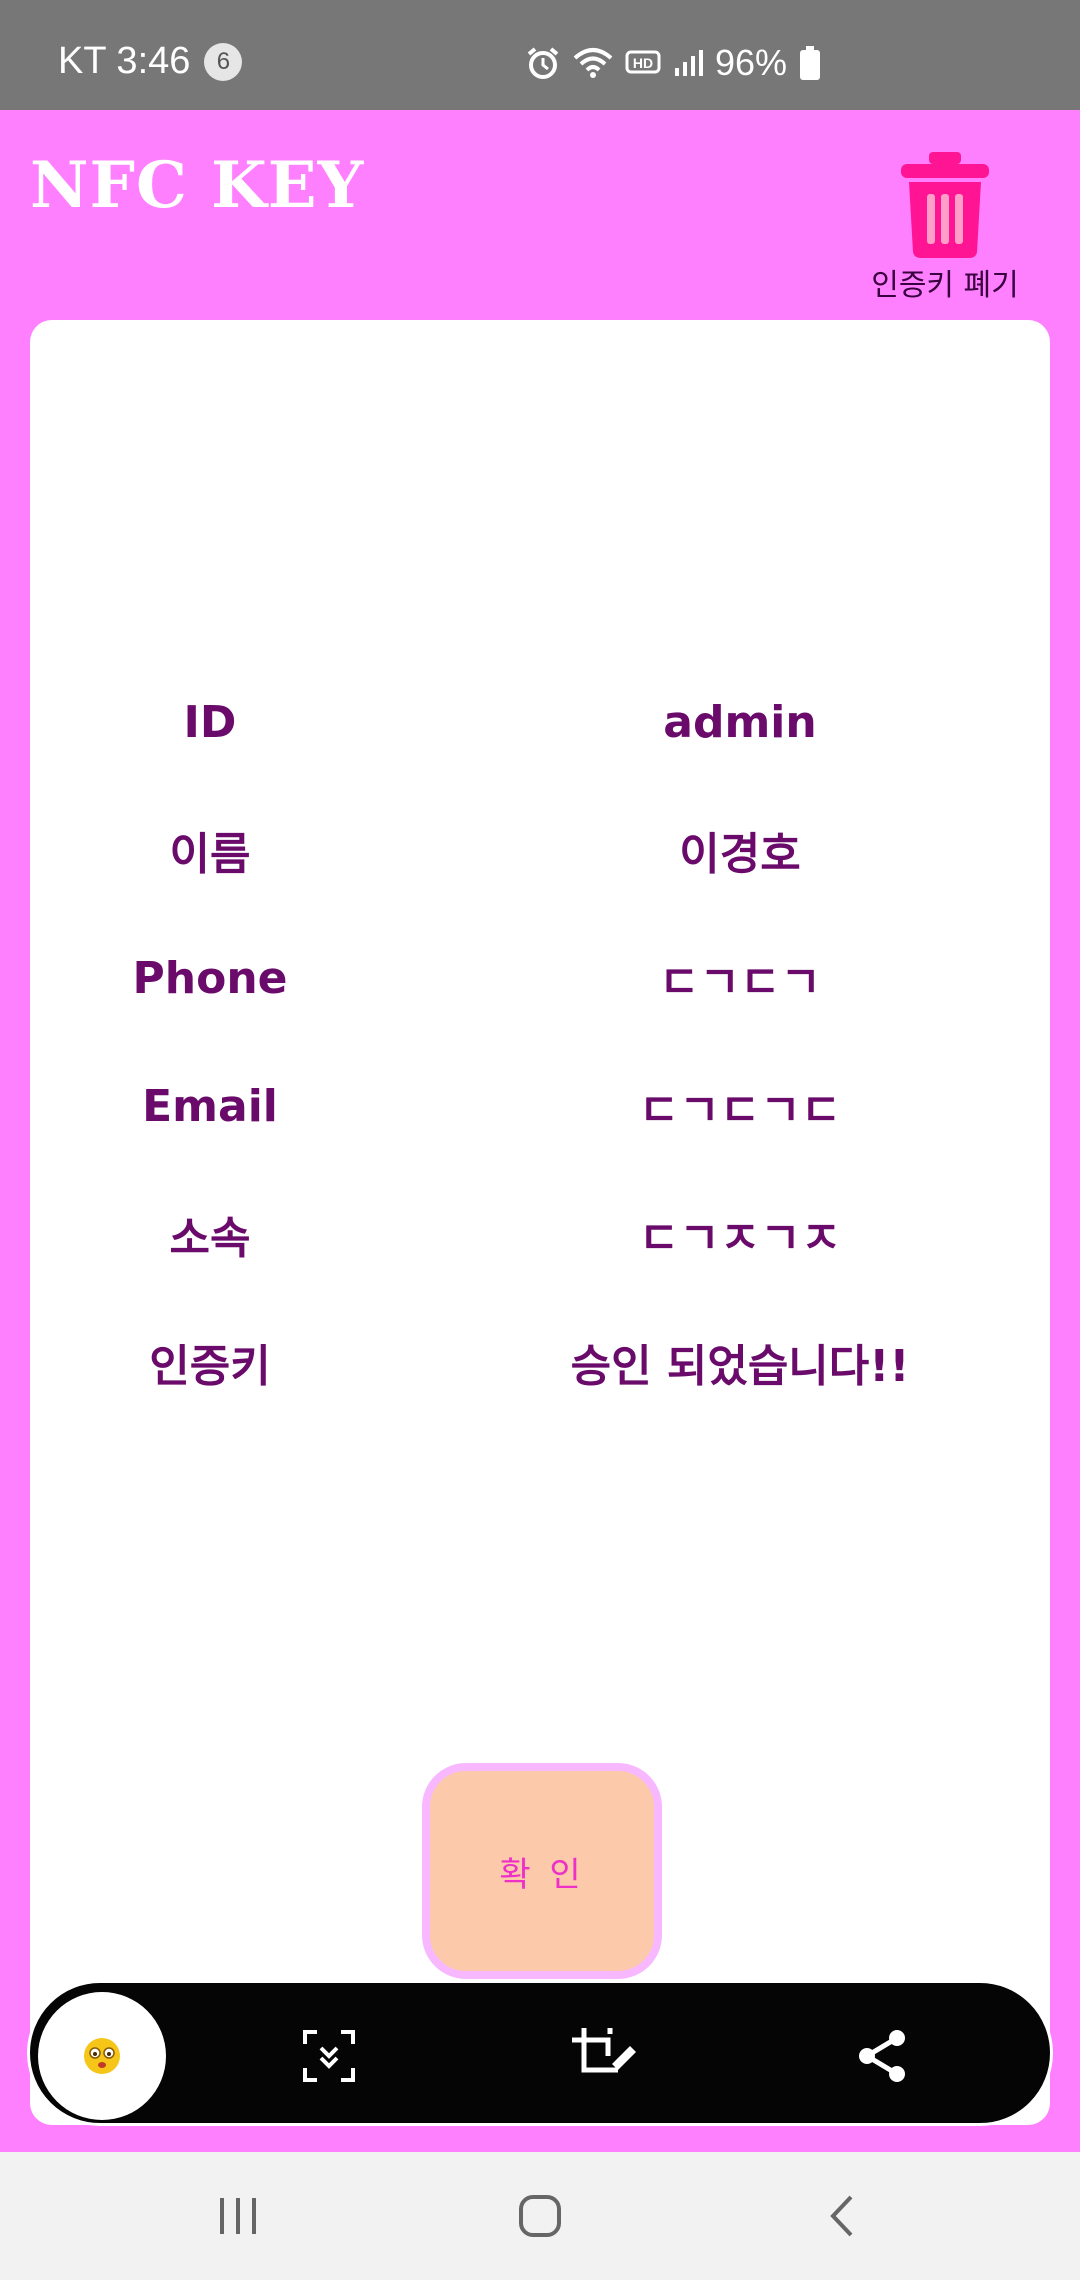 The image size is (1080, 2280). What do you see at coordinates (740, 1110) in the screenshot?
I see `email-value: ㄷㄱㄷㄱㄷ` at bounding box center [740, 1110].